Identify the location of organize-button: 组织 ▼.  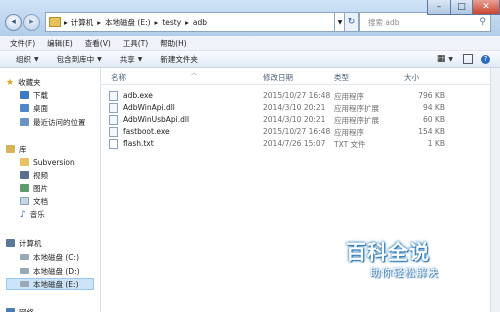
(27, 59).